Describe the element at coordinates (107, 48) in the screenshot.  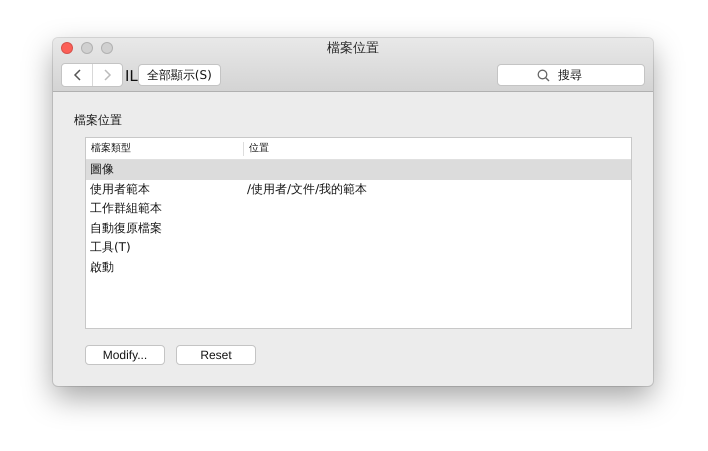
I see `zoom-button` at that location.